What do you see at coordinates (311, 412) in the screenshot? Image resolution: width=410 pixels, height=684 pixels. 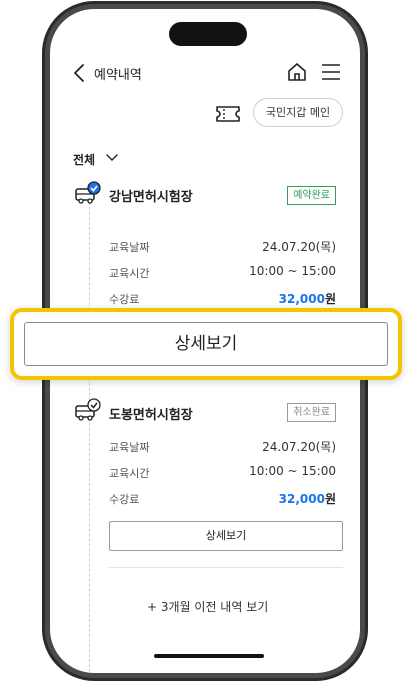 I see `status-badge: 취소완료` at bounding box center [311, 412].